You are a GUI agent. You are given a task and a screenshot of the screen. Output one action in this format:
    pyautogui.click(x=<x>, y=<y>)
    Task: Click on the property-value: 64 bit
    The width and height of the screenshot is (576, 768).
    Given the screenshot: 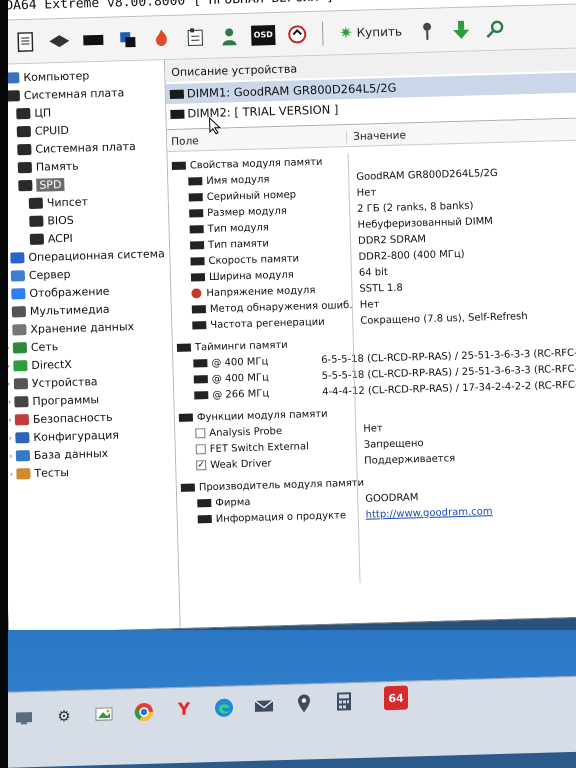 What is the action you would take?
    pyautogui.click(x=373, y=272)
    